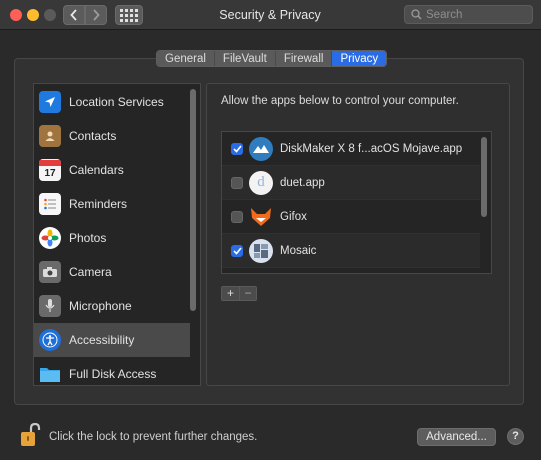 The width and height of the screenshot is (541, 460). I want to click on tab-firewall: Firewall, so click(304, 58).